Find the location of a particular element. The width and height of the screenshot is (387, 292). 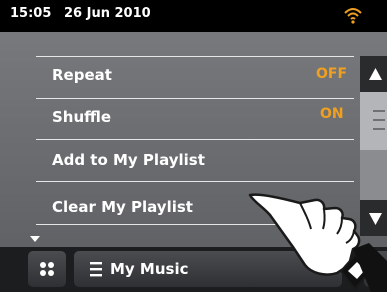

grid-home-icon is located at coordinates (47, 269).